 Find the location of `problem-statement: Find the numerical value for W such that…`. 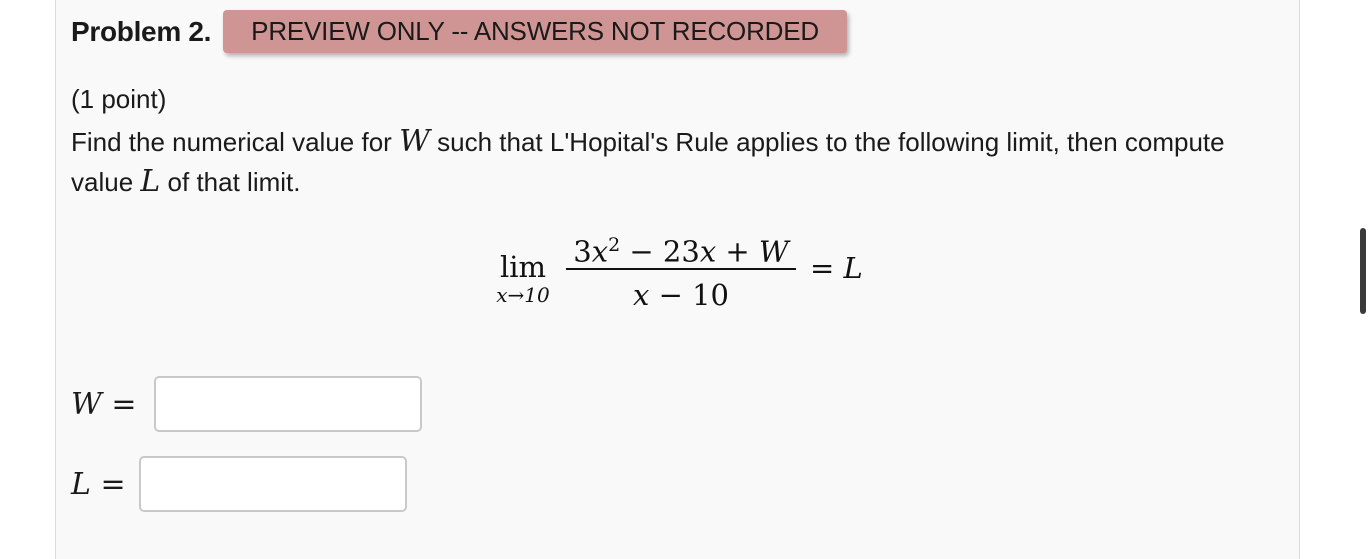

problem-statement: Find the numerical value for W such that… is located at coordinates (671, 162).